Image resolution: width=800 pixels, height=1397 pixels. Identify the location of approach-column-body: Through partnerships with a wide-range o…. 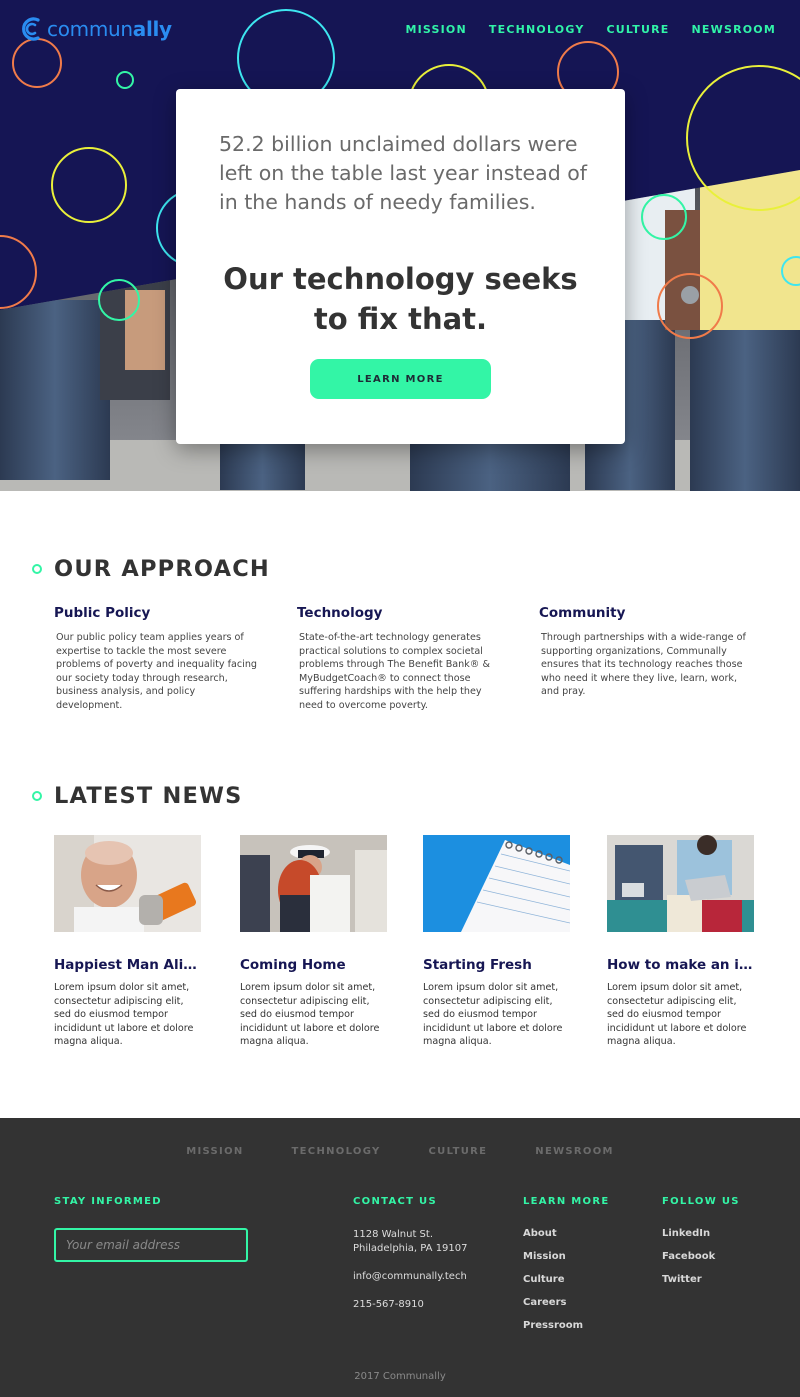
(643, 664).